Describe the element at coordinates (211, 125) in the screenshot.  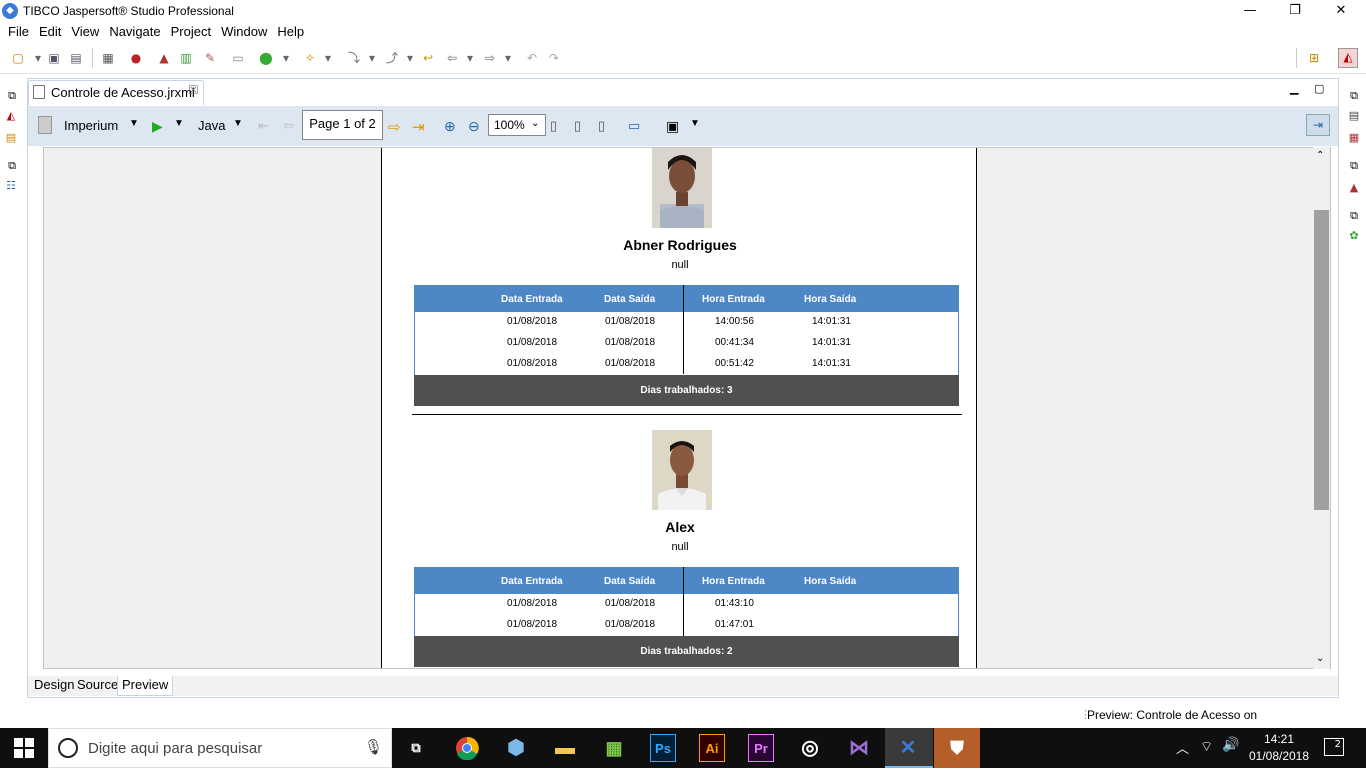
I see `language-select: Java` at that location.